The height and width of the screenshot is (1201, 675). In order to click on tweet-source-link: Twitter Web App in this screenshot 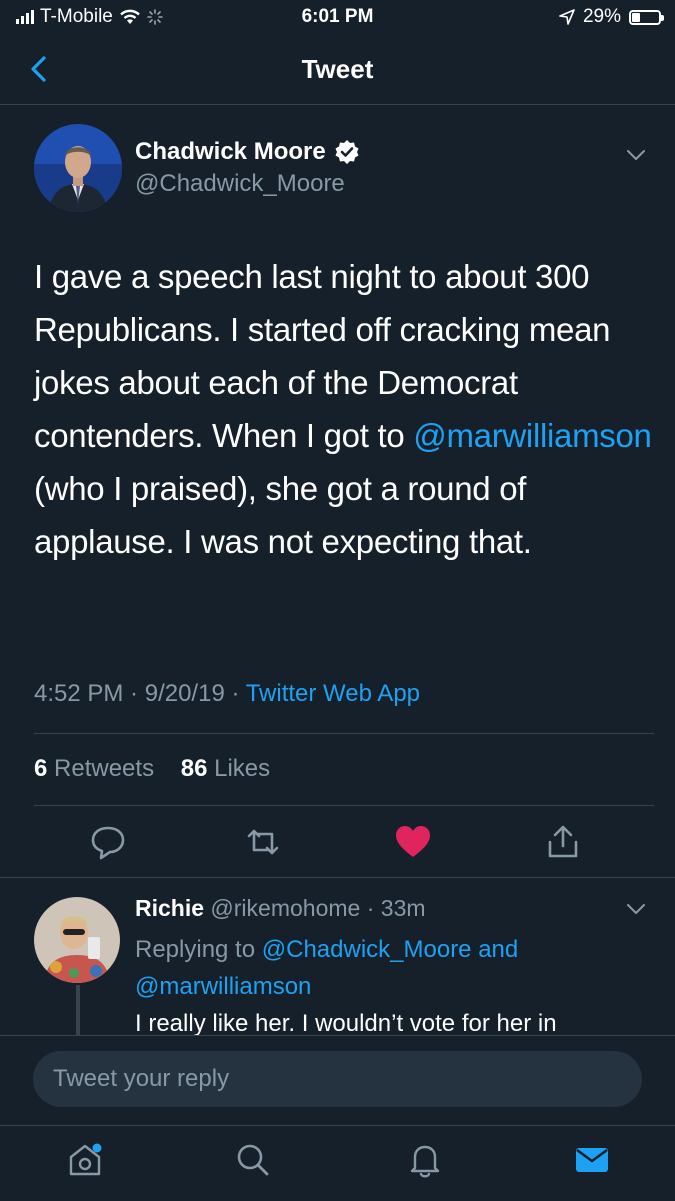, I will do `click(333, 693)`.